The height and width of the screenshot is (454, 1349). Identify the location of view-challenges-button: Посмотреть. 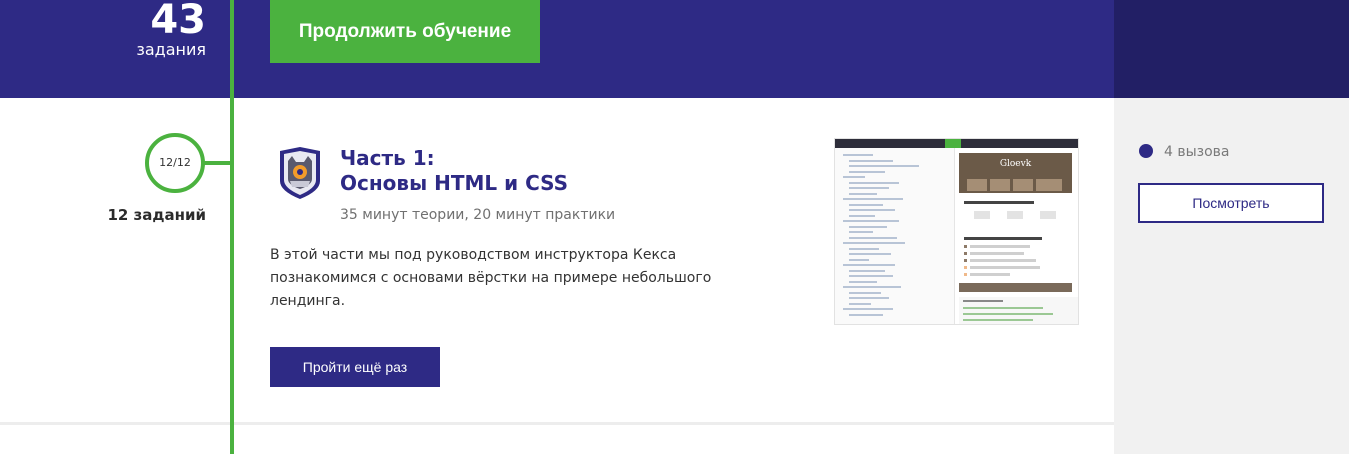
(1231, 203).